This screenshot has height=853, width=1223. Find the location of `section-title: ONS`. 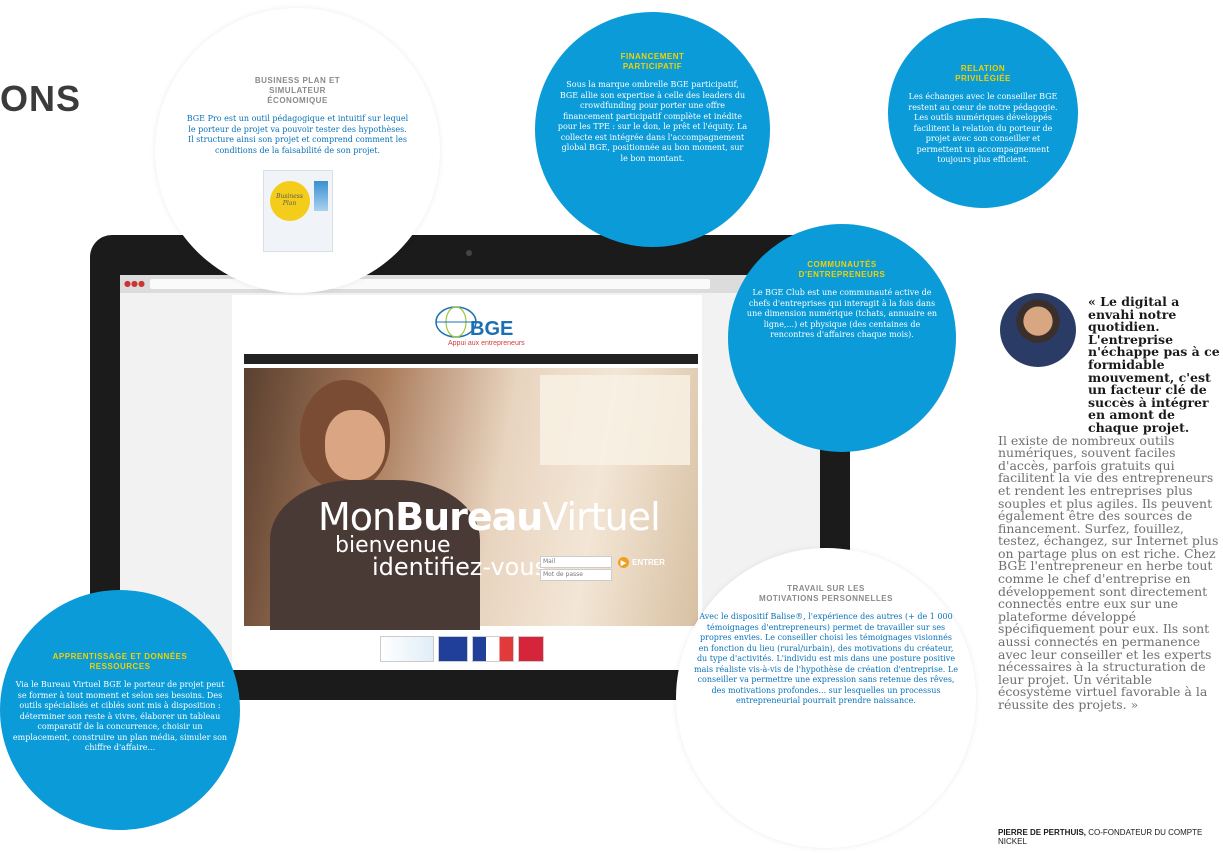

section-title: ONS is located at coordinates (41, 98).